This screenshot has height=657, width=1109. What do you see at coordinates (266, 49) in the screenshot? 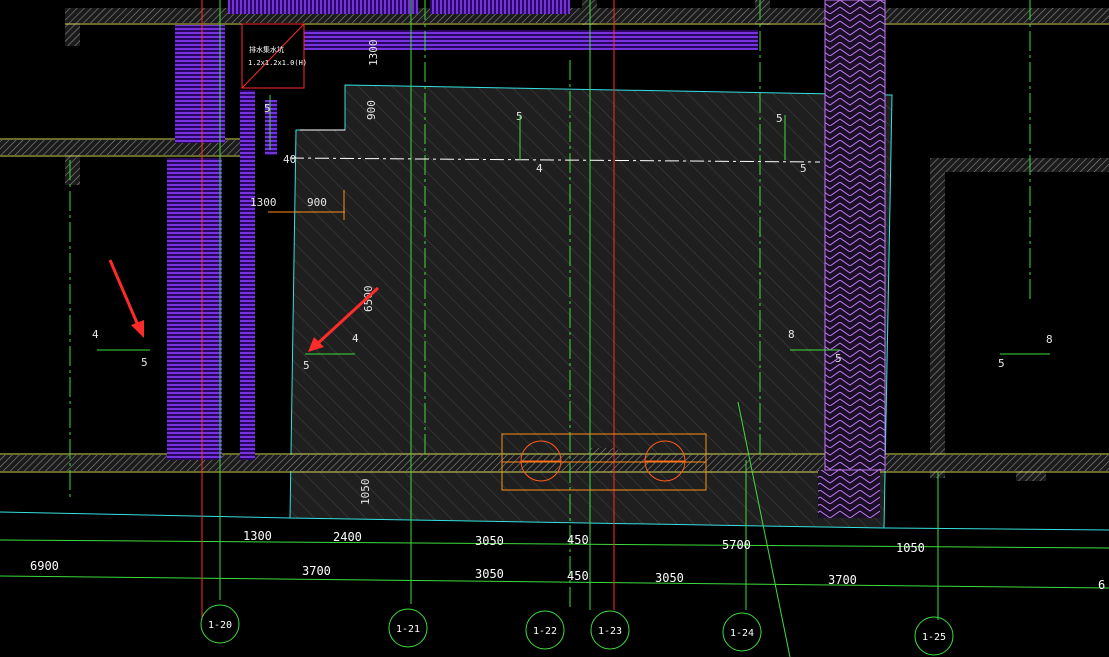
I see `sump-title: 排水集水坑` at bounding box center [266, 49].